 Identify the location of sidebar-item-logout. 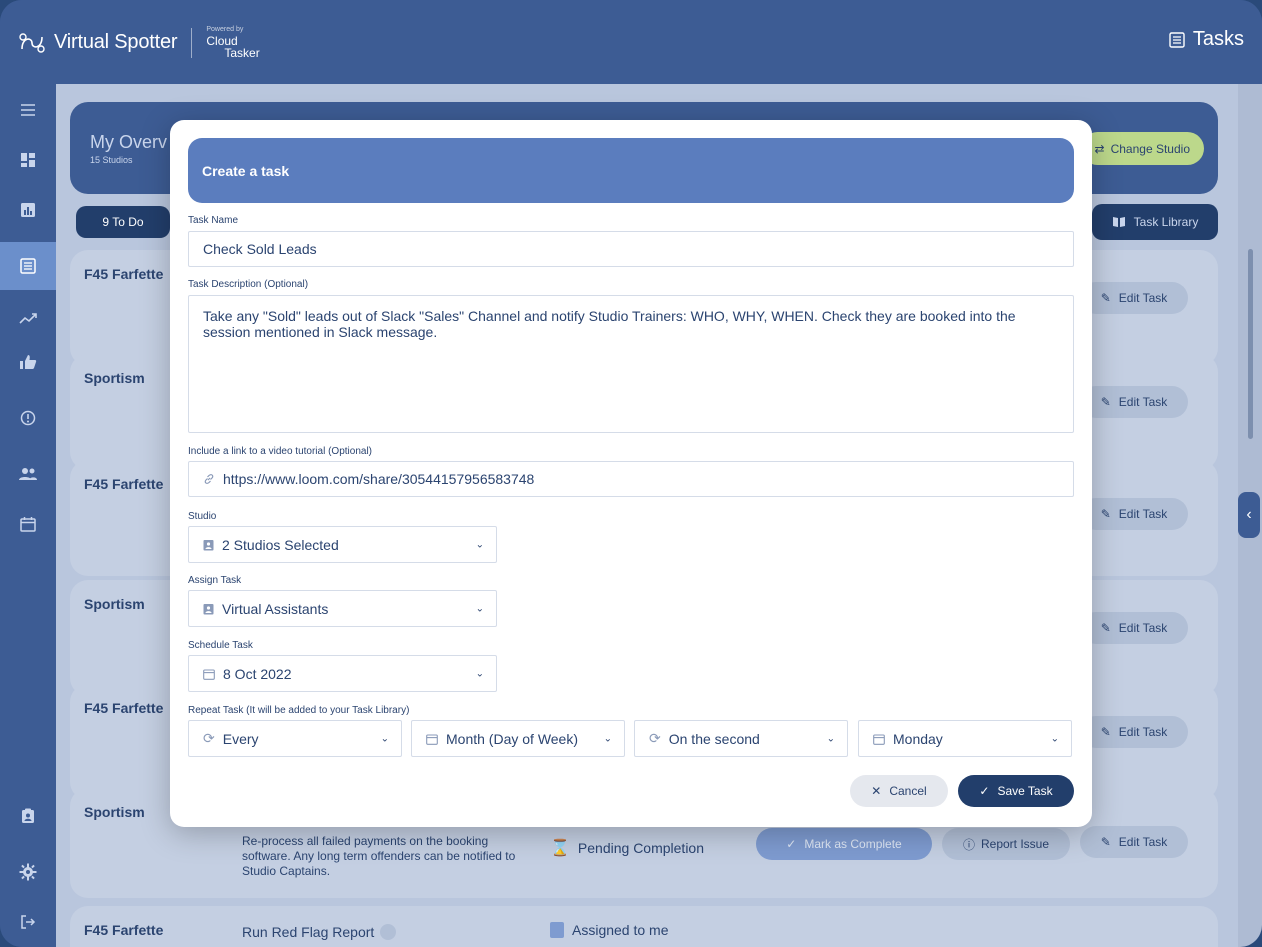
(28, 922).